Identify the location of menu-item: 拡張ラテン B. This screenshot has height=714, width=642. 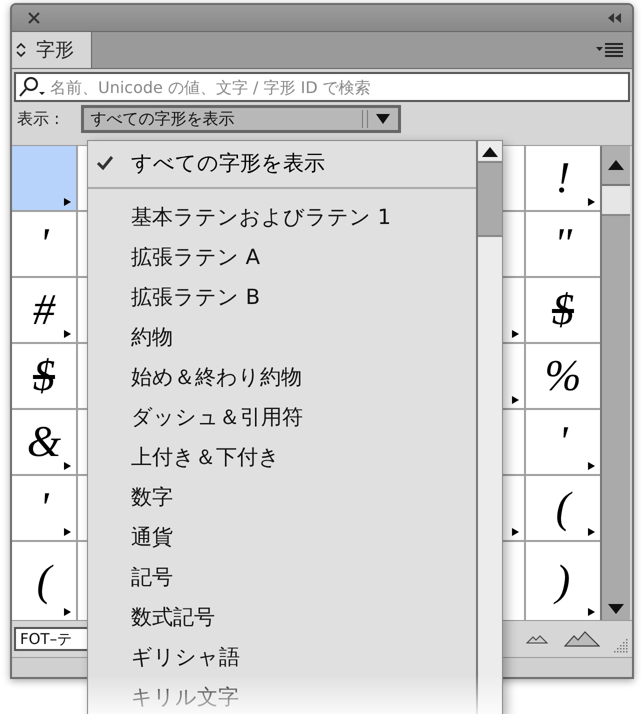
(282, 297).